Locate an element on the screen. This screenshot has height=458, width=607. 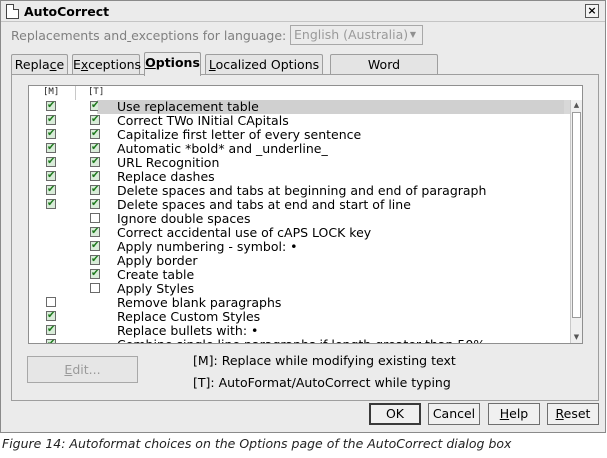
scroll-up-icon: ▲ is located at coordinates (576, 105).